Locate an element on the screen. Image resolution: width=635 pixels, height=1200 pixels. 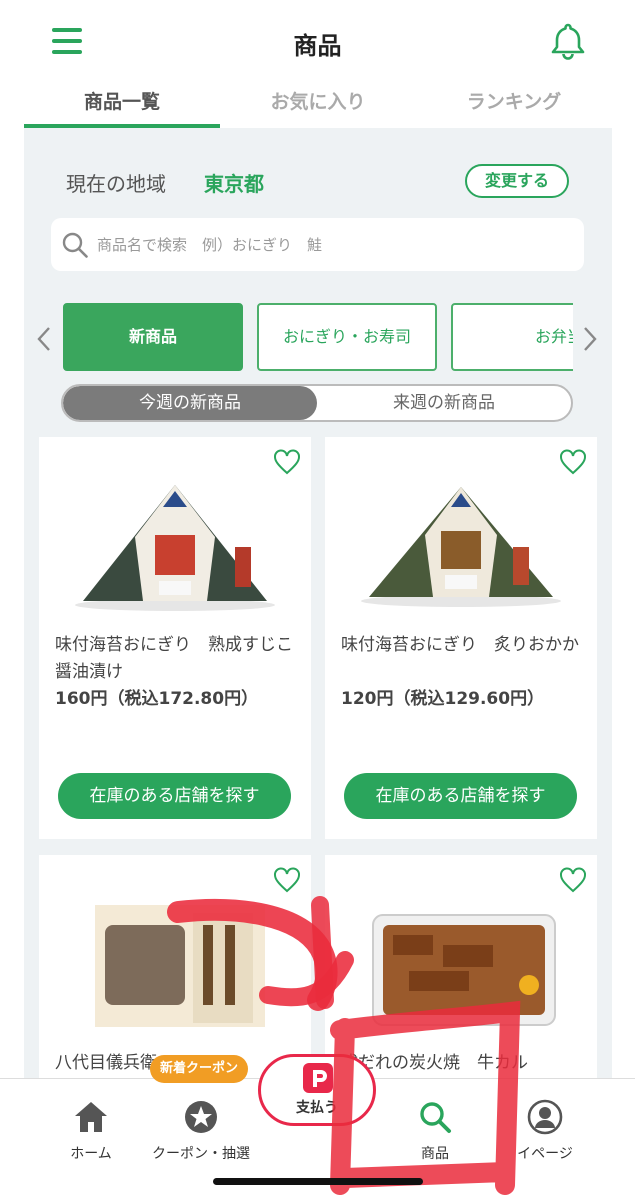
week-toggle: 今週の新商品 来週の新商品 is located at coordinates (317, 403).